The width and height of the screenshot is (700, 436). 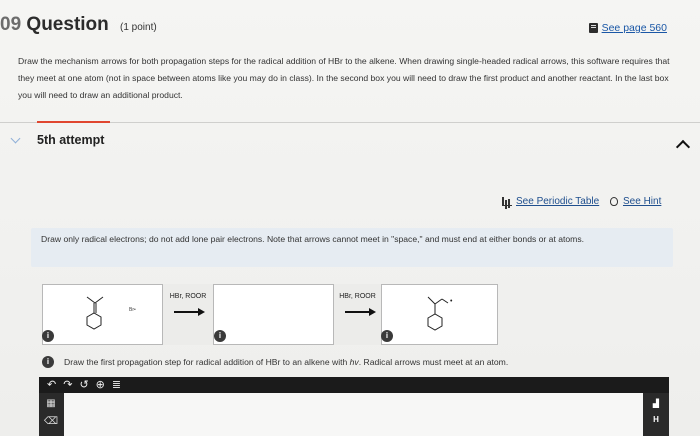 What do you see at coordinates (593, 28) in the screenshot?
I see `book-icon` at bounding box center [593, 28].